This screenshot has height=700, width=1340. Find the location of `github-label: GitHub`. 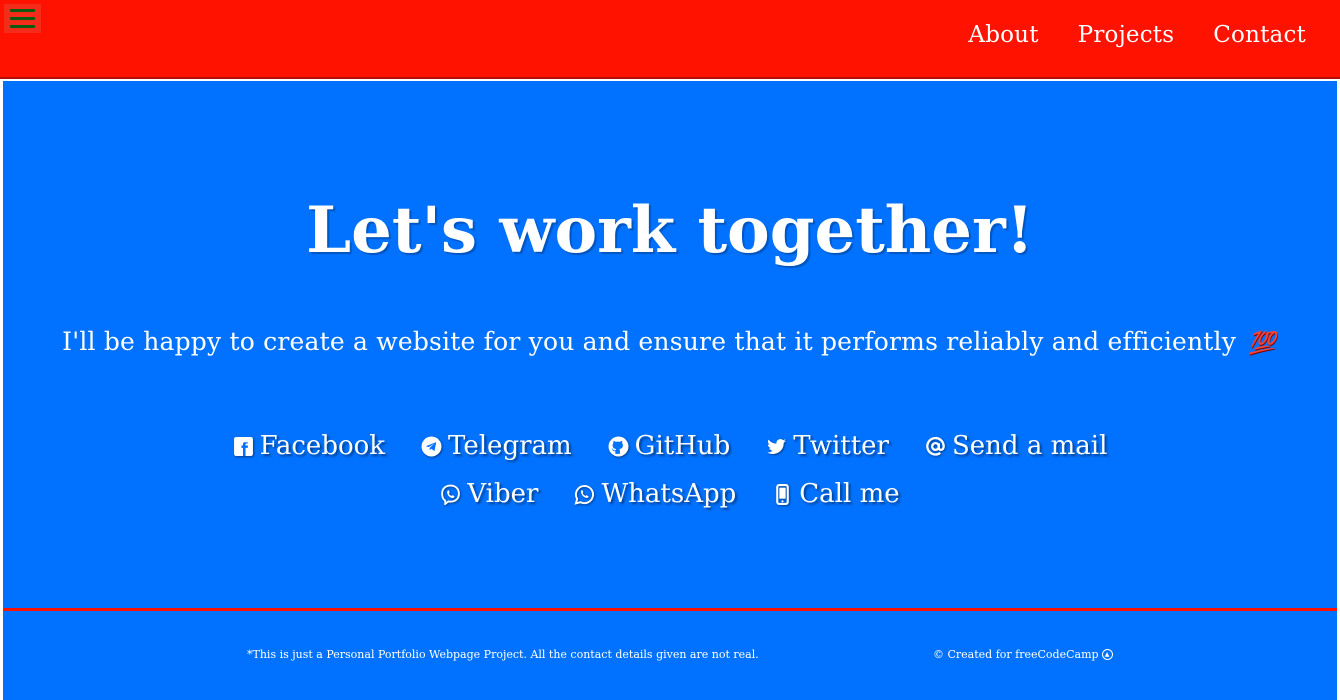

github-label: GitHub is located at coordinates (682, 446).